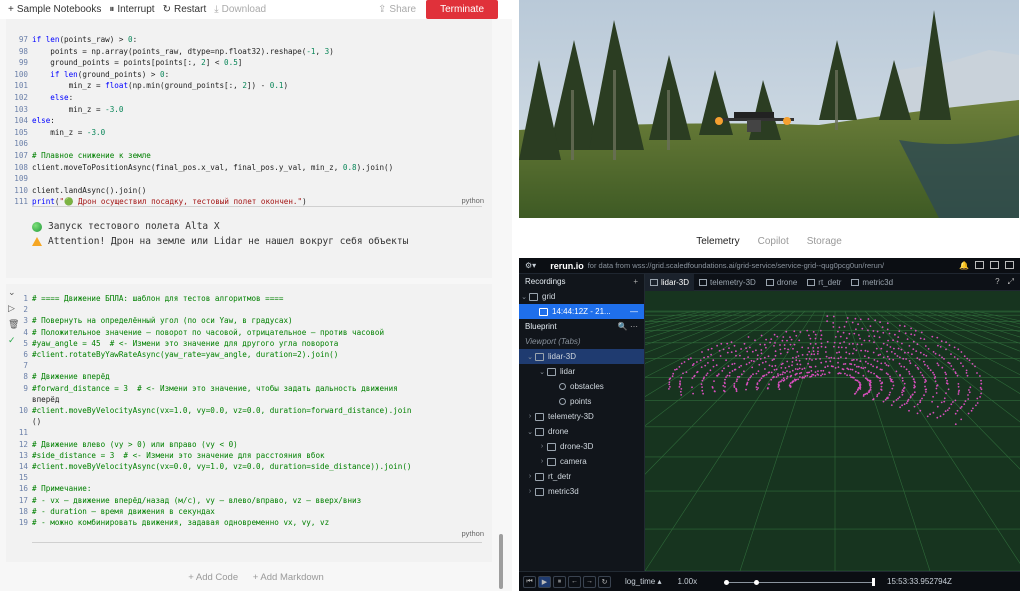 The width and height of the screenshot is (1024, 591). I want to click on restart-button: ↻ Restart, so click(185, 9).